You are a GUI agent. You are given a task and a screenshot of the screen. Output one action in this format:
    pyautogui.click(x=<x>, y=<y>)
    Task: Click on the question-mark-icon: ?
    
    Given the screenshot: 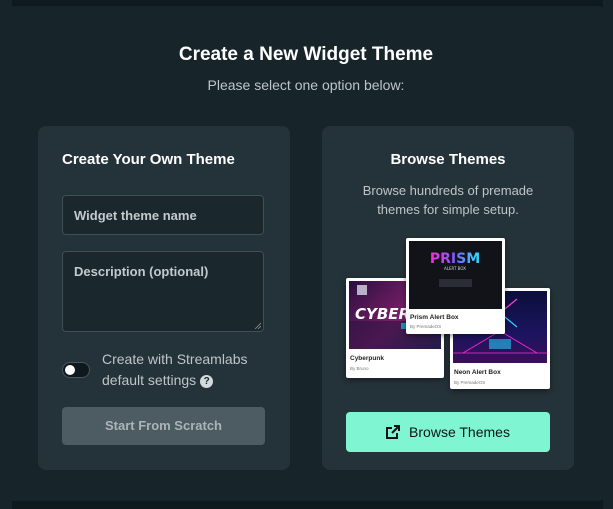 What is the action you would take?
    pyautogui.click(x=207, y=381)
    